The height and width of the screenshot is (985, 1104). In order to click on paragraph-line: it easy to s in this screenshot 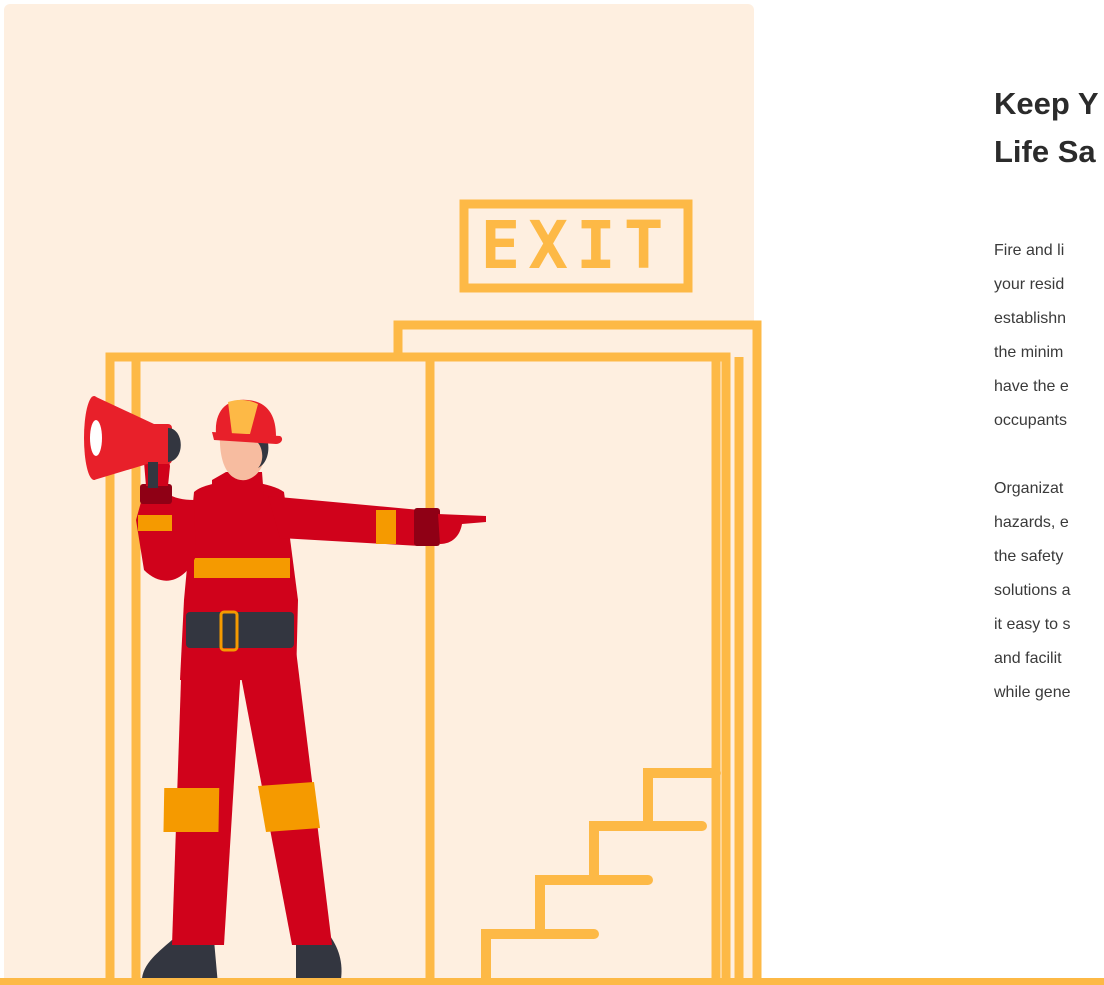, I will do `click(1032, 624)`.